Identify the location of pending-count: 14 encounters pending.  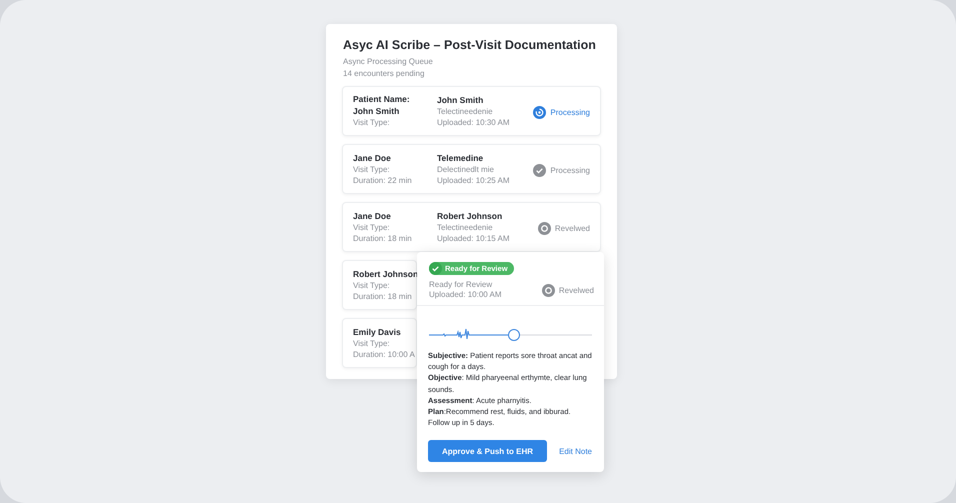
(384, 74).